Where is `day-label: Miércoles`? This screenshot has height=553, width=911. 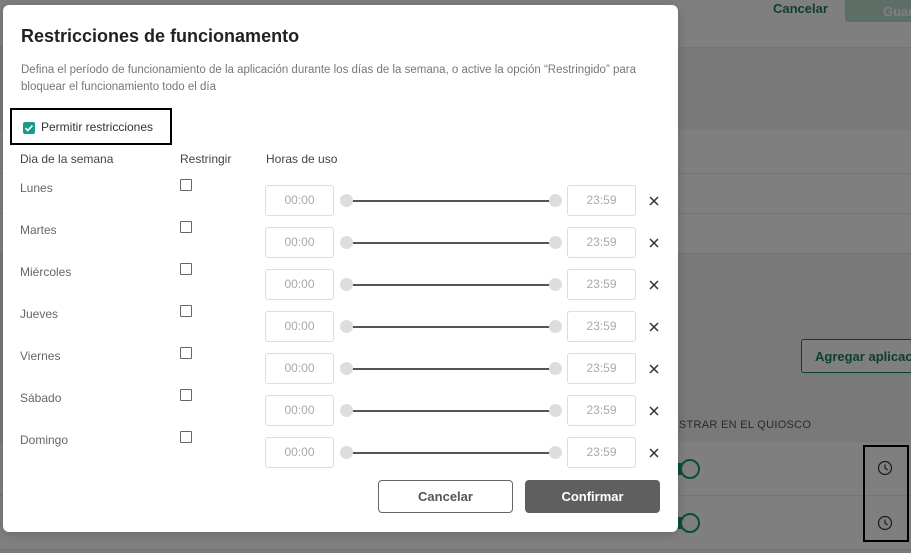
day-label: Miércoles is located at coordinates (46, 272).